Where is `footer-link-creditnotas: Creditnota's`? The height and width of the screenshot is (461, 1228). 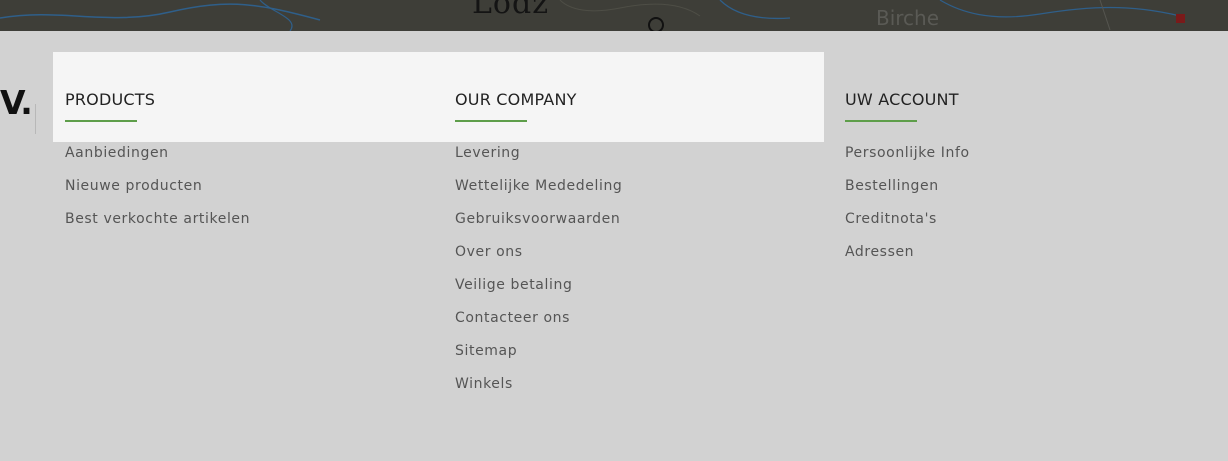 footer-link-creditnotas: Creditnota's is located at coordinates (891, 219).